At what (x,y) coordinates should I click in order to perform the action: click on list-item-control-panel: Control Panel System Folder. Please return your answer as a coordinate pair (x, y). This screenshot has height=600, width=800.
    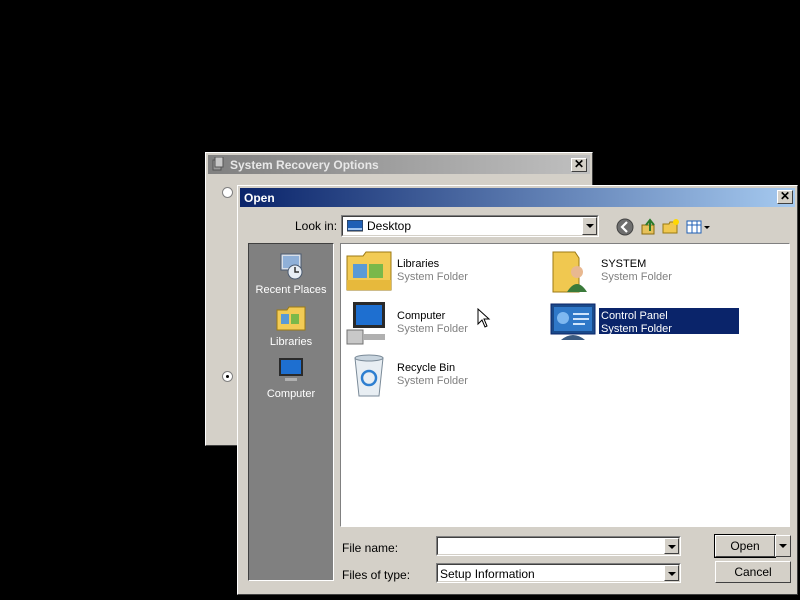
    Looking at the image, I should click on (649, 323).